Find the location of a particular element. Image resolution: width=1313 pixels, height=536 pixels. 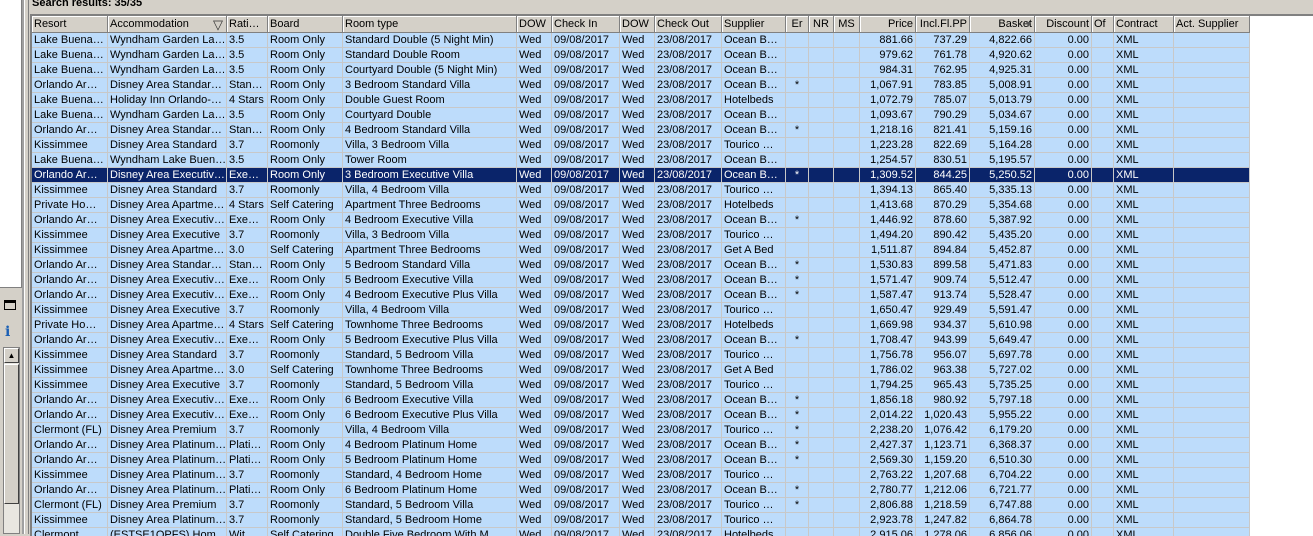

cell-nr is located at coordinates (821, 205).